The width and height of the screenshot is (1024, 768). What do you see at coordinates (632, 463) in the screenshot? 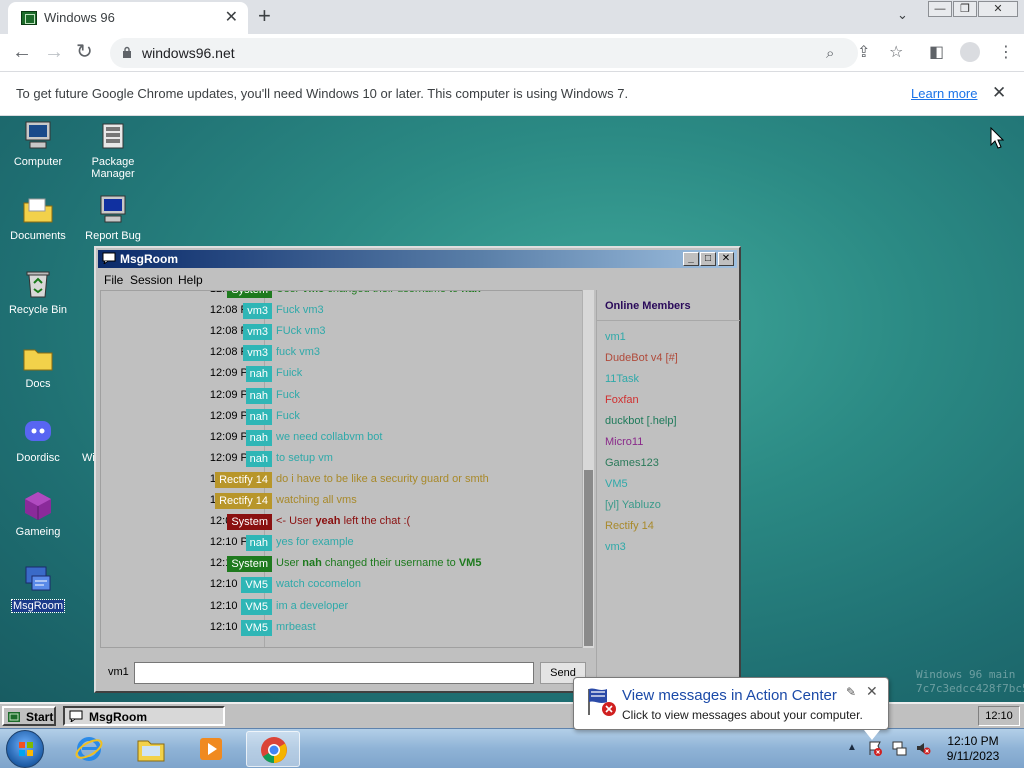
I see `member-list-item: Games123` at bounding box center [632, 463].